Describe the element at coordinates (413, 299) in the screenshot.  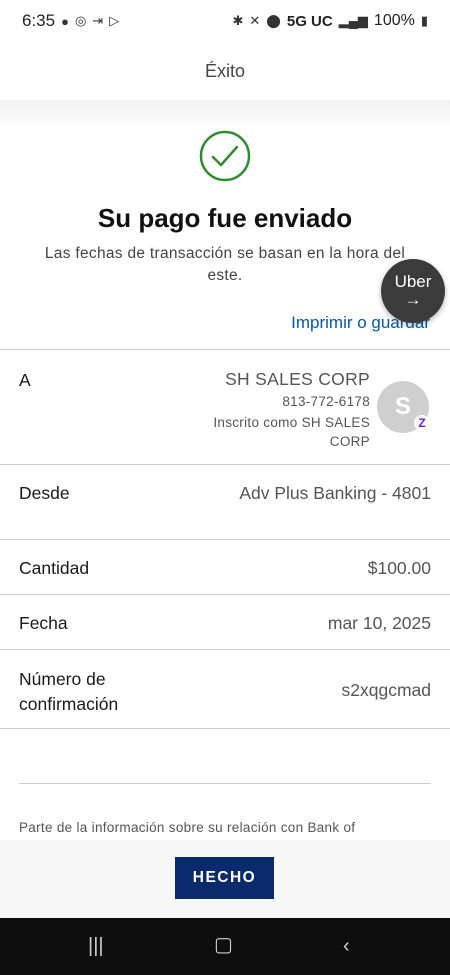
I see `arrow-right-icon: →` at that location.